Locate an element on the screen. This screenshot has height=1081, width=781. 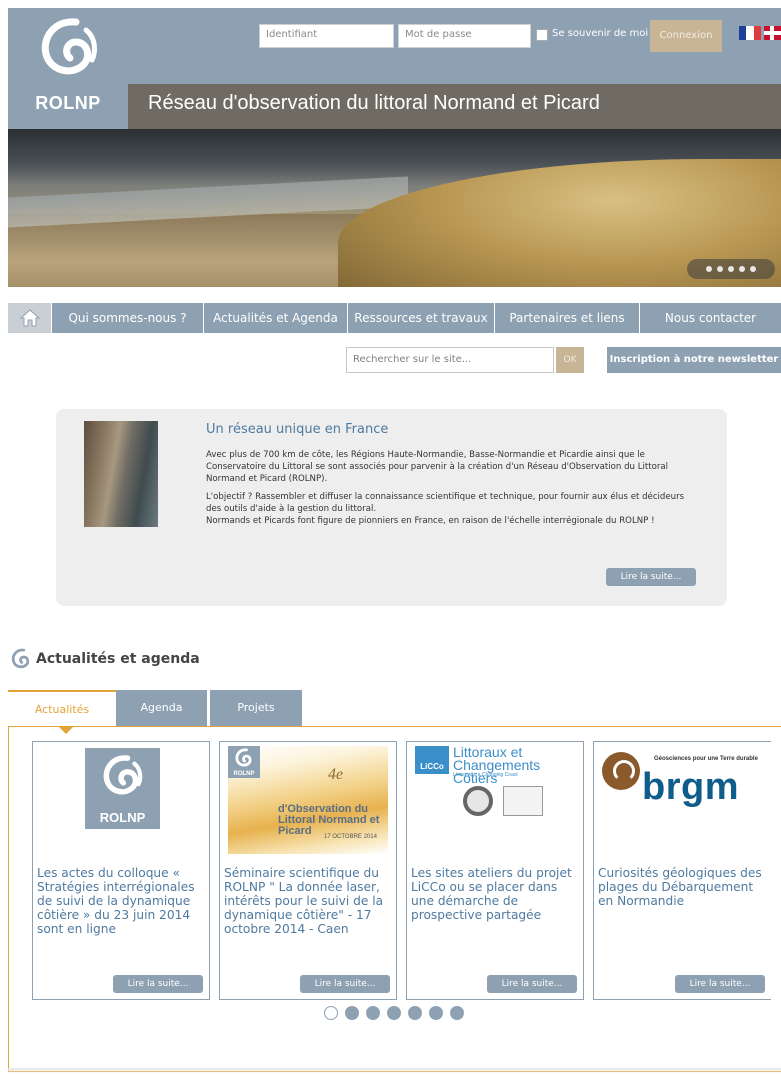
licco-logo: LiCCo is located at coordinates (432, 760).